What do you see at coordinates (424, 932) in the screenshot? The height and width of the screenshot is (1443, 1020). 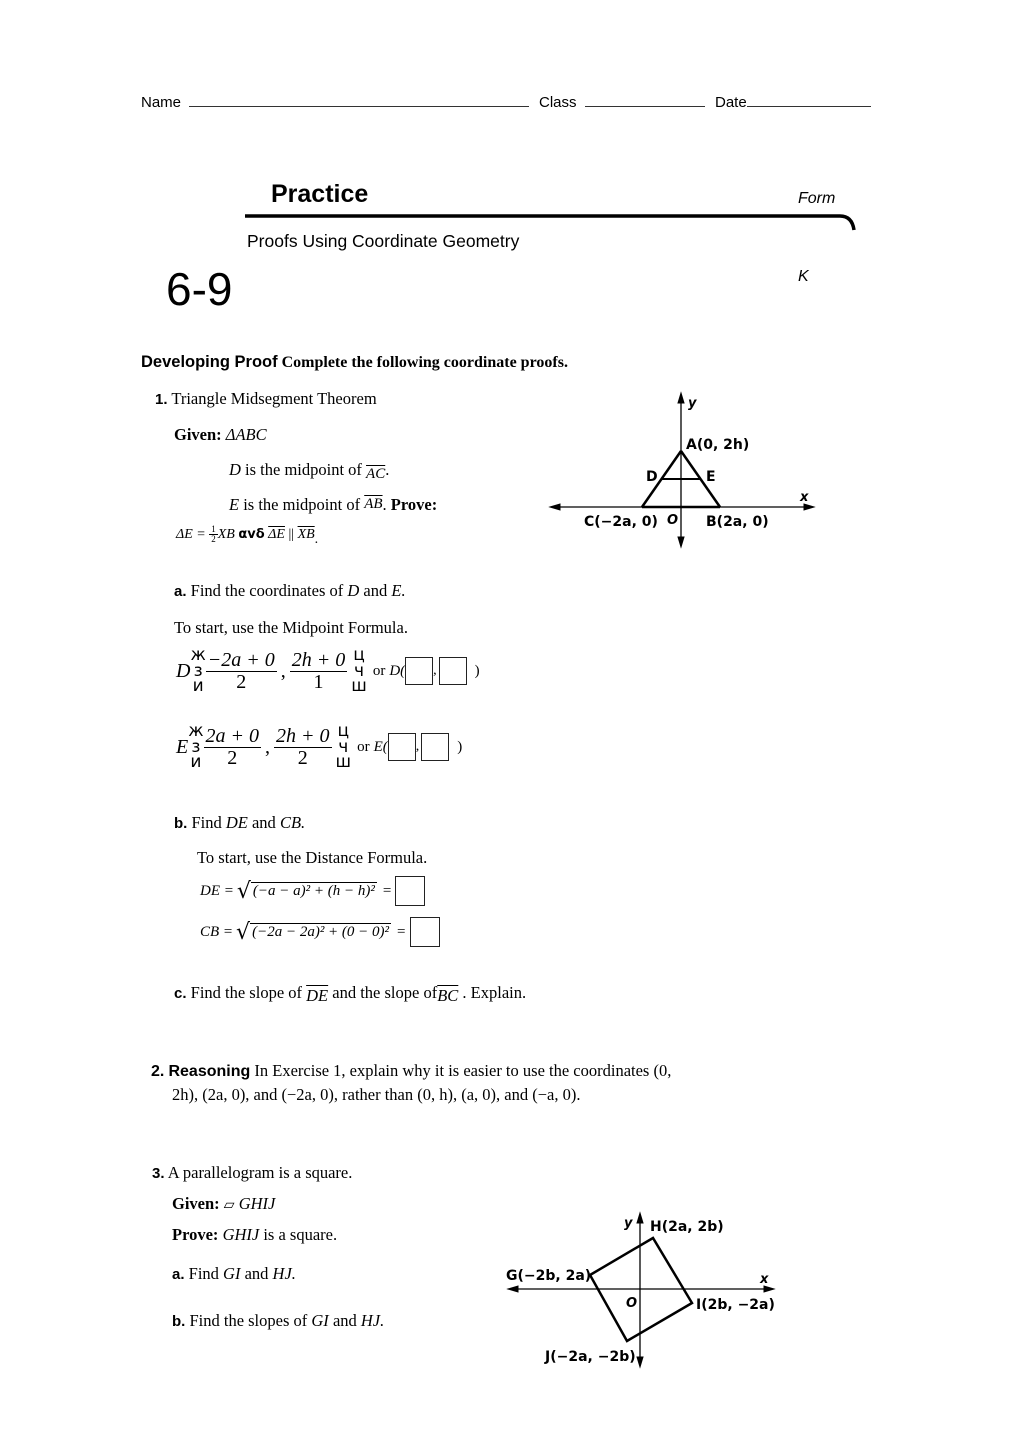 I see `cb-answer-box` at bounding box center [424, 932].